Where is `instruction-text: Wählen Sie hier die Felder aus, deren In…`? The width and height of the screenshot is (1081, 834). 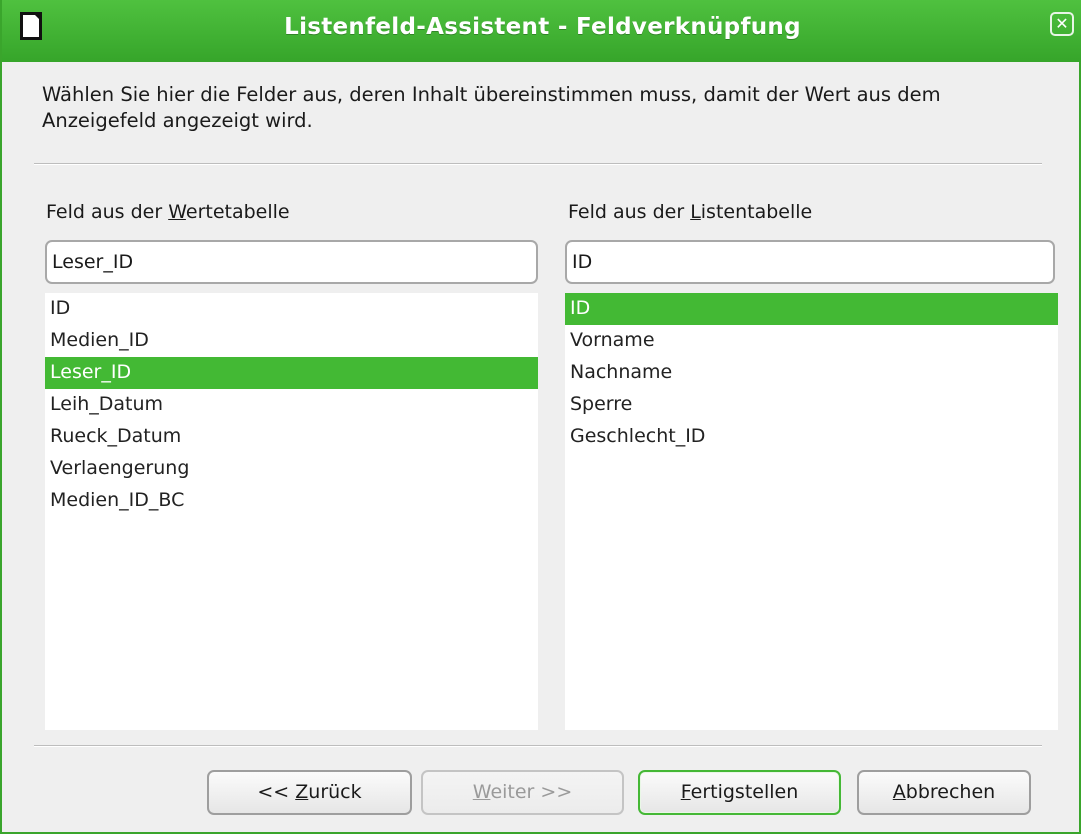
instruction-text: Wählen Sie hier die Felder aus, deren In… is located at coordinates (491, 107).